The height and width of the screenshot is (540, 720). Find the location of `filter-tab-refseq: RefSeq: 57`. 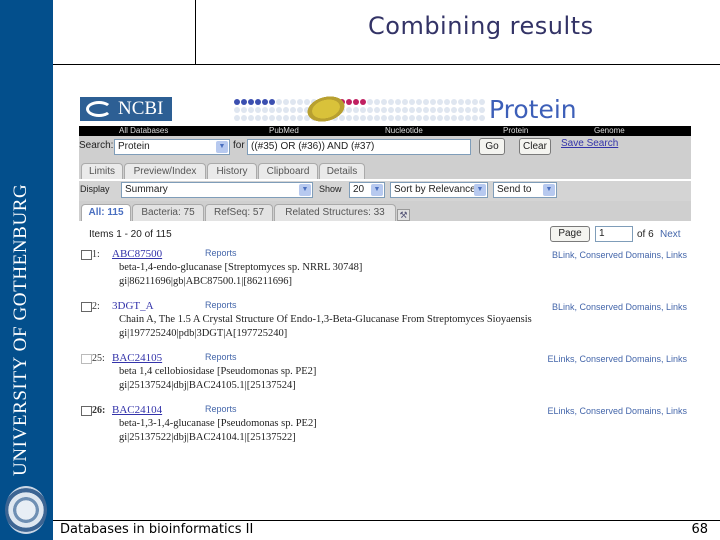

filter-tab-refseq: RefSeq: 57 is located at coordinates (239, 212).